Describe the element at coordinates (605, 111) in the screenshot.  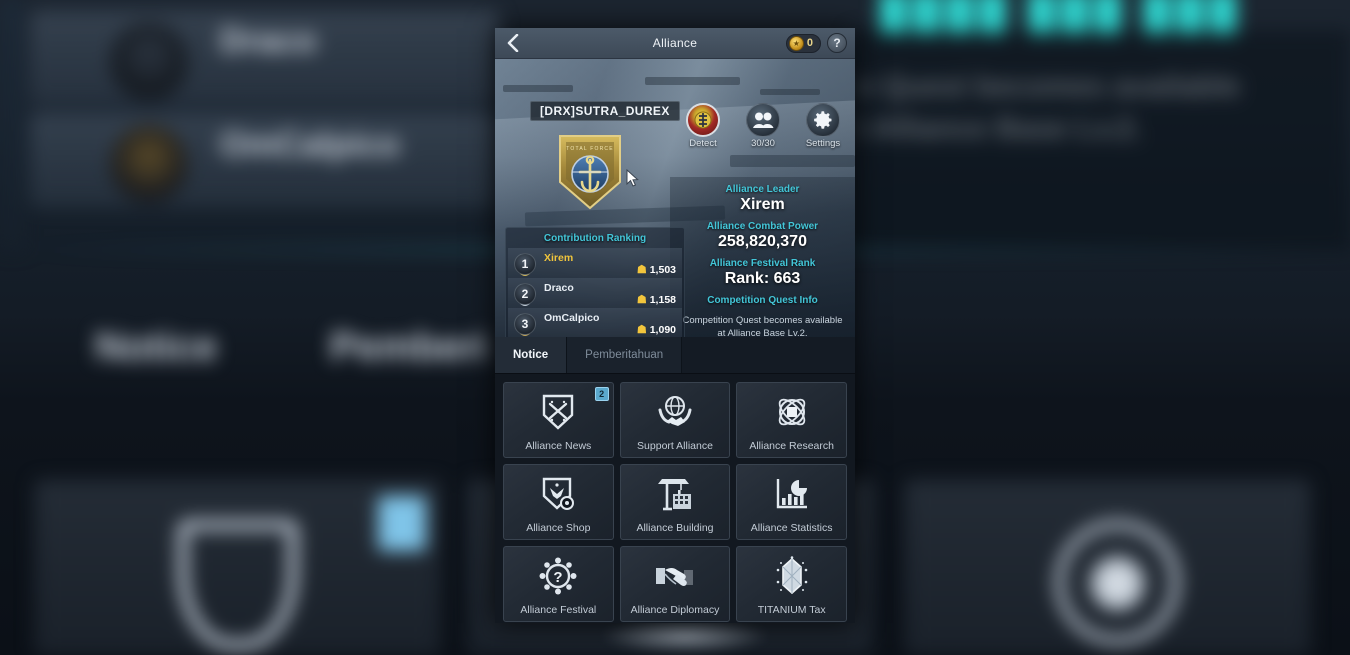
I see `alliance-tag-name: [DRX]SUTRA_DUREX` at that location.